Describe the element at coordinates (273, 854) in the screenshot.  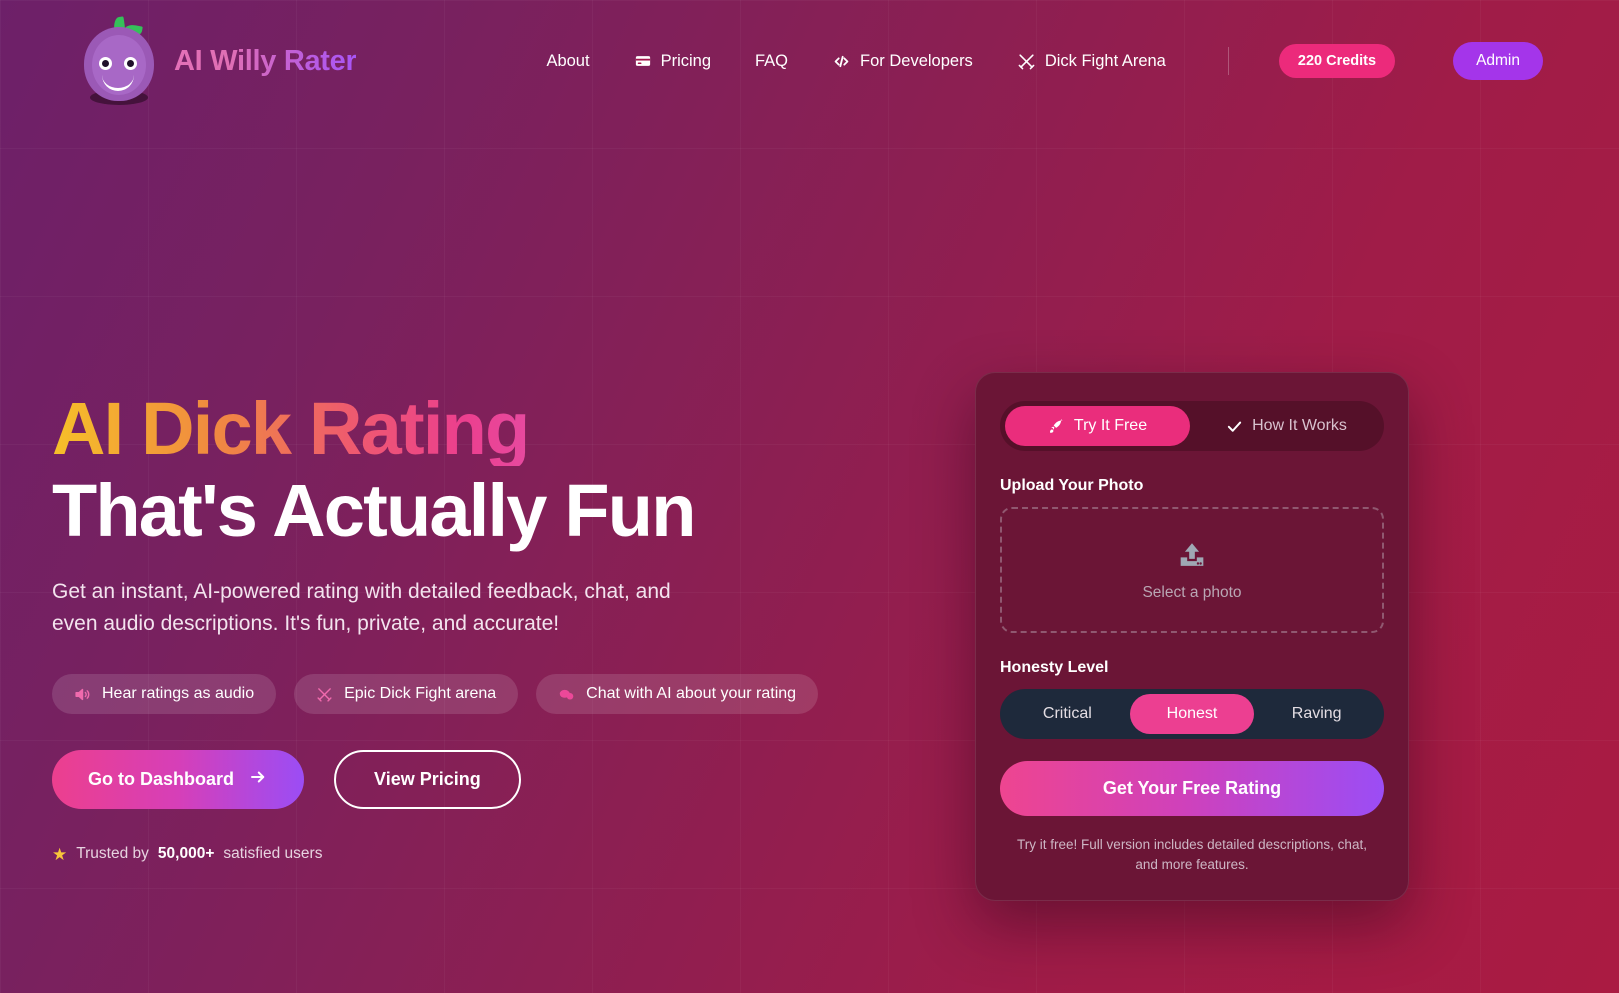
I see `trust-suffix: satisfied users` at that location.